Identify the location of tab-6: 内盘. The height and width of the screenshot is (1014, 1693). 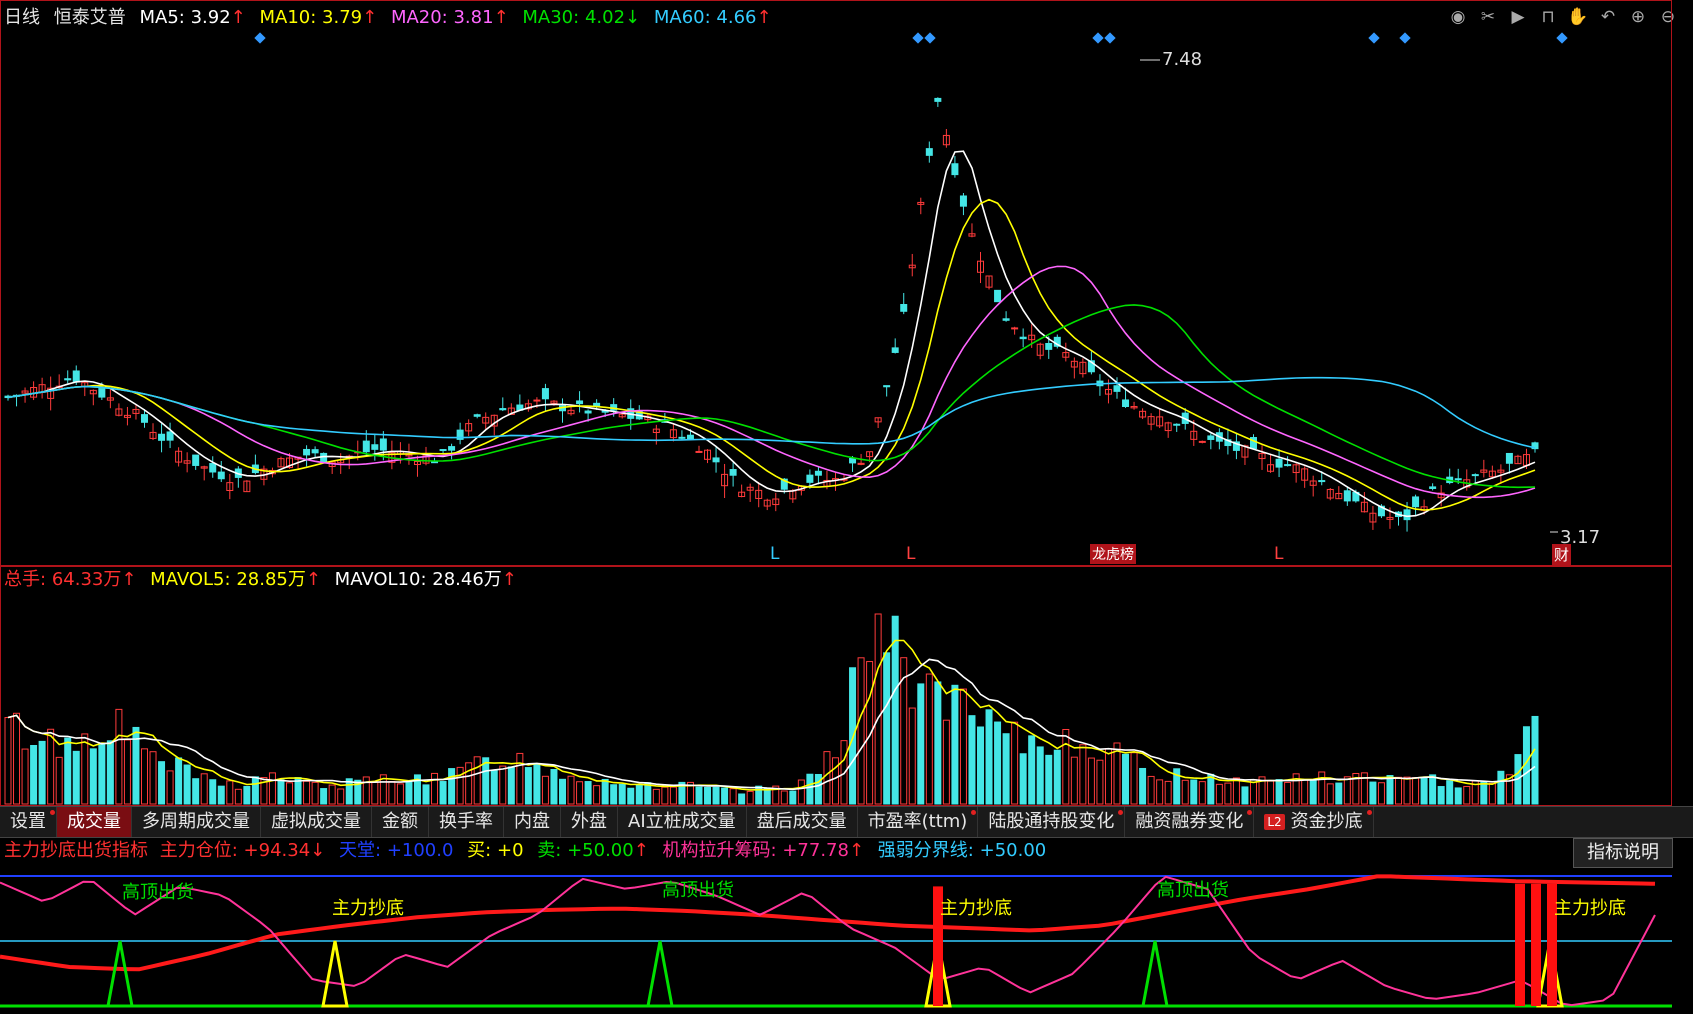
(532, 822).